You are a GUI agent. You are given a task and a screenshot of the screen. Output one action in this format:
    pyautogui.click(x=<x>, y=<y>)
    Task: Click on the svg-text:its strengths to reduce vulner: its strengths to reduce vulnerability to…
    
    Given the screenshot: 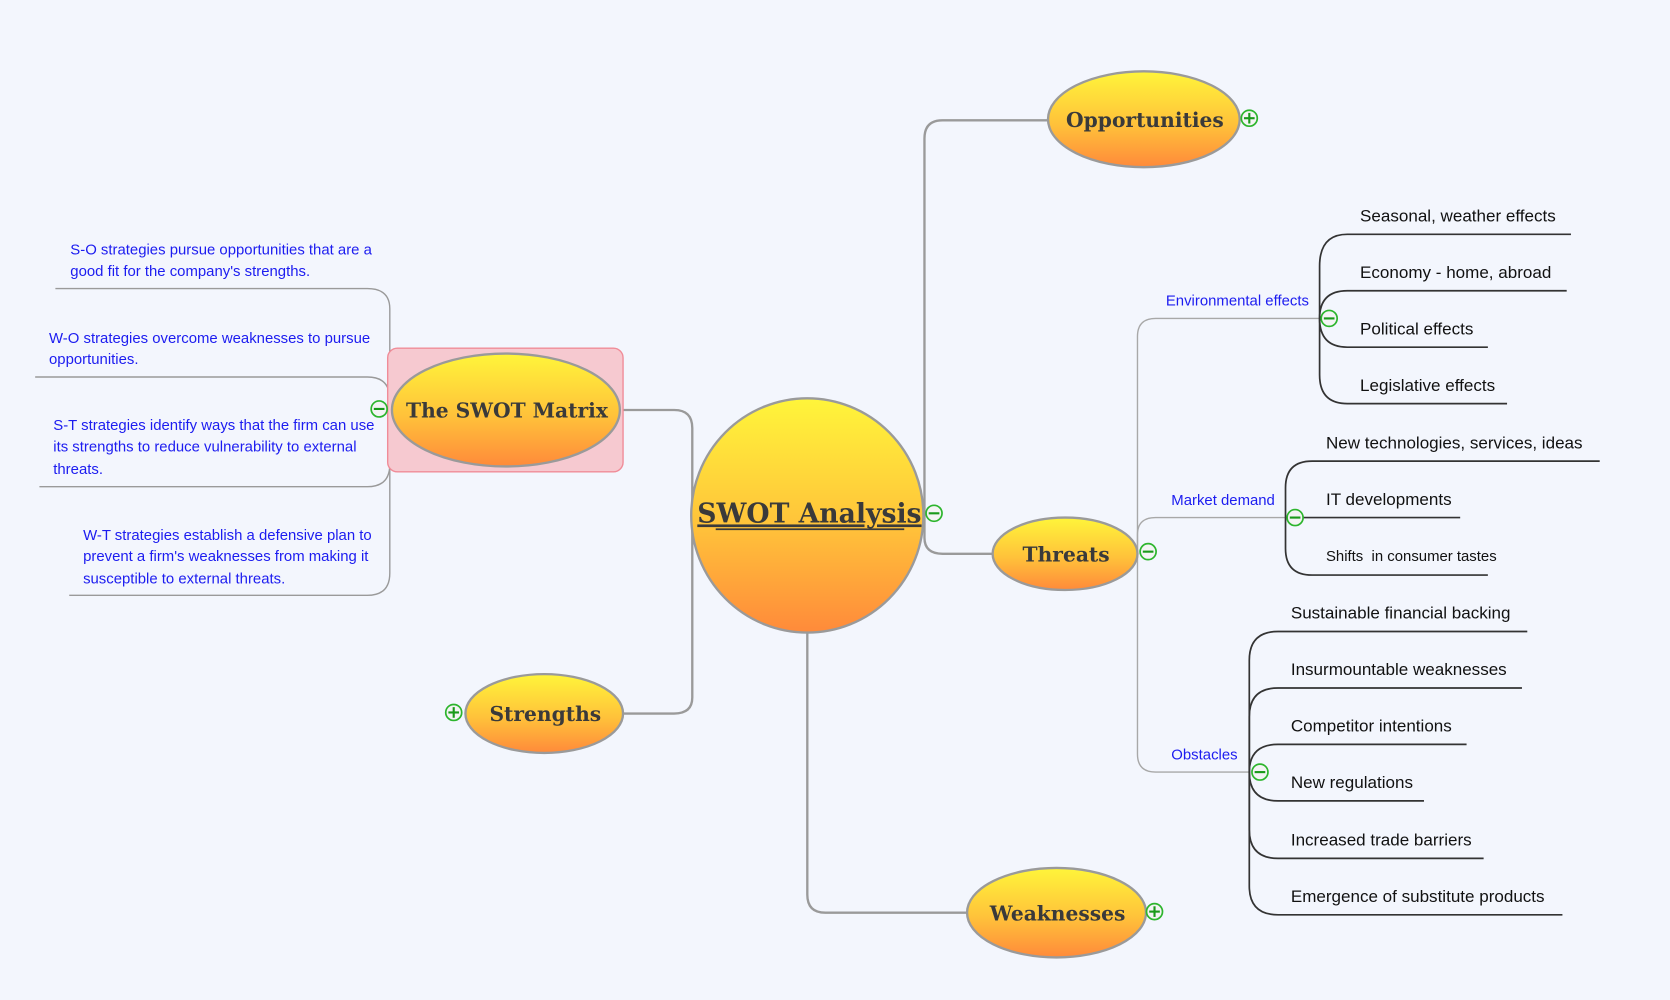 What is the action you would take?
    pyautogui.click(x=204, y=448)
    